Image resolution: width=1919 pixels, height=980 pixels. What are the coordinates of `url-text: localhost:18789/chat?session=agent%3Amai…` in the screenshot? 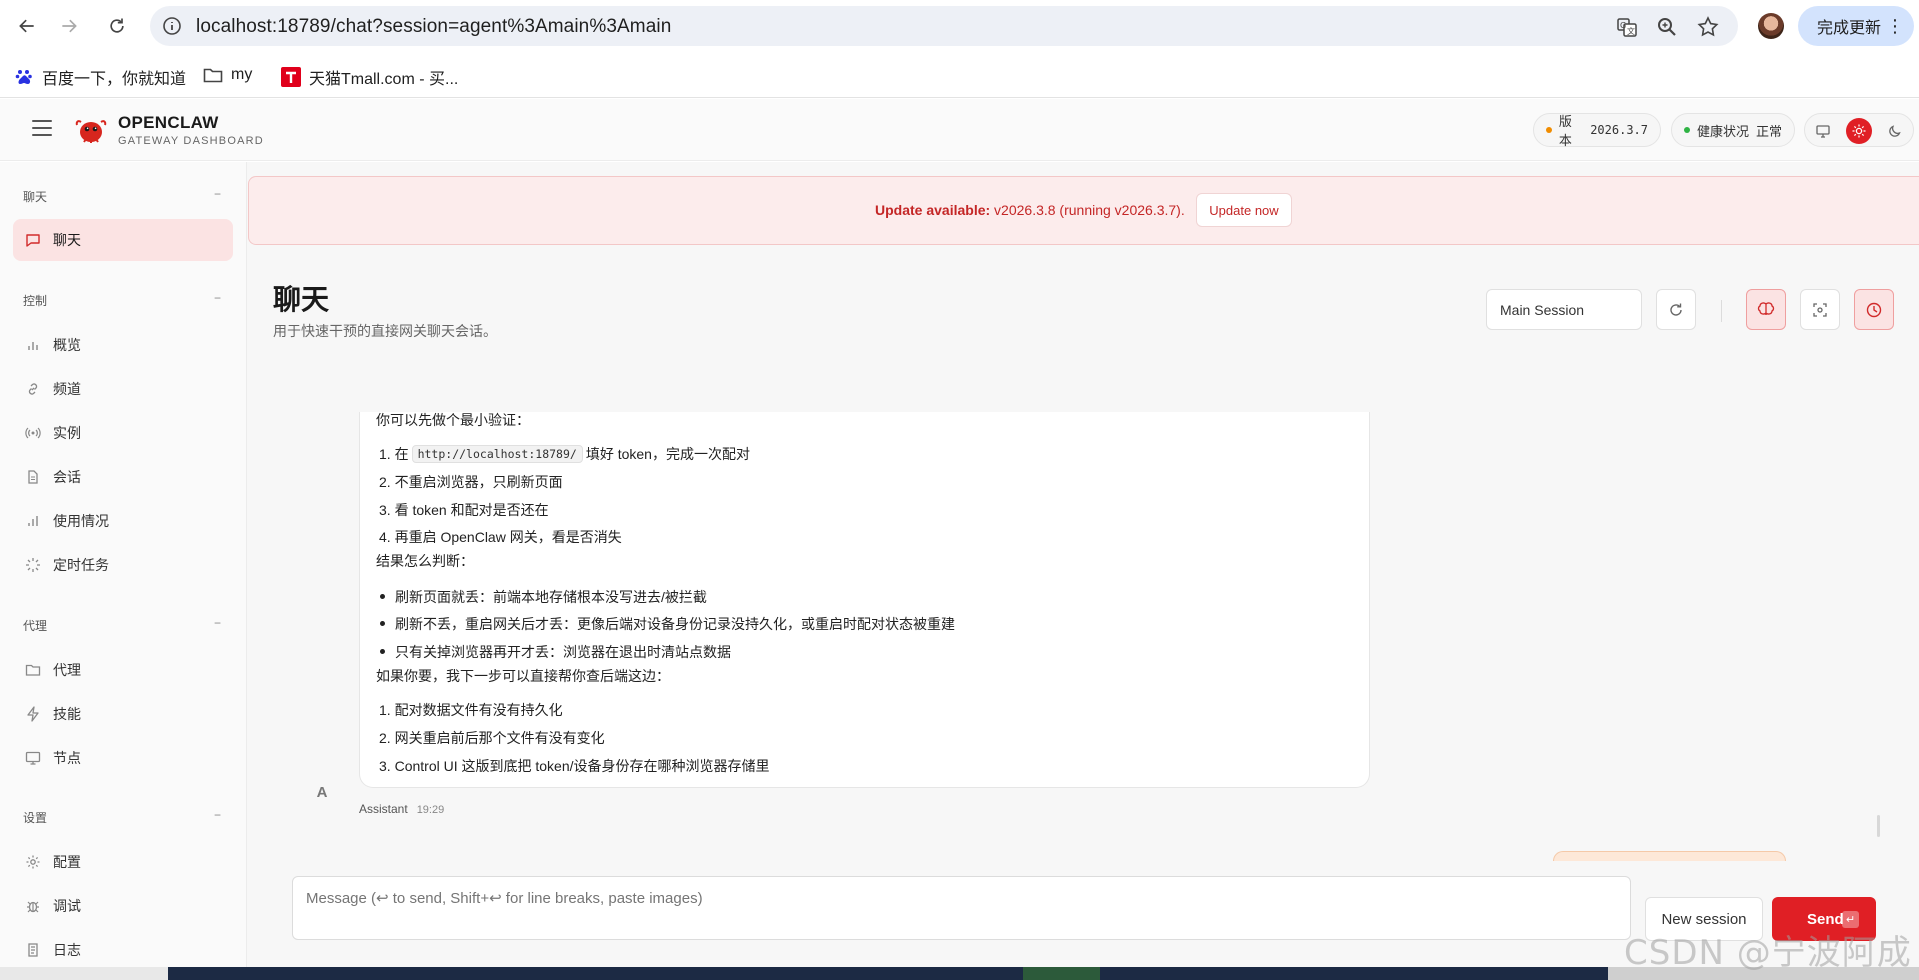 It's located at (433, 27).